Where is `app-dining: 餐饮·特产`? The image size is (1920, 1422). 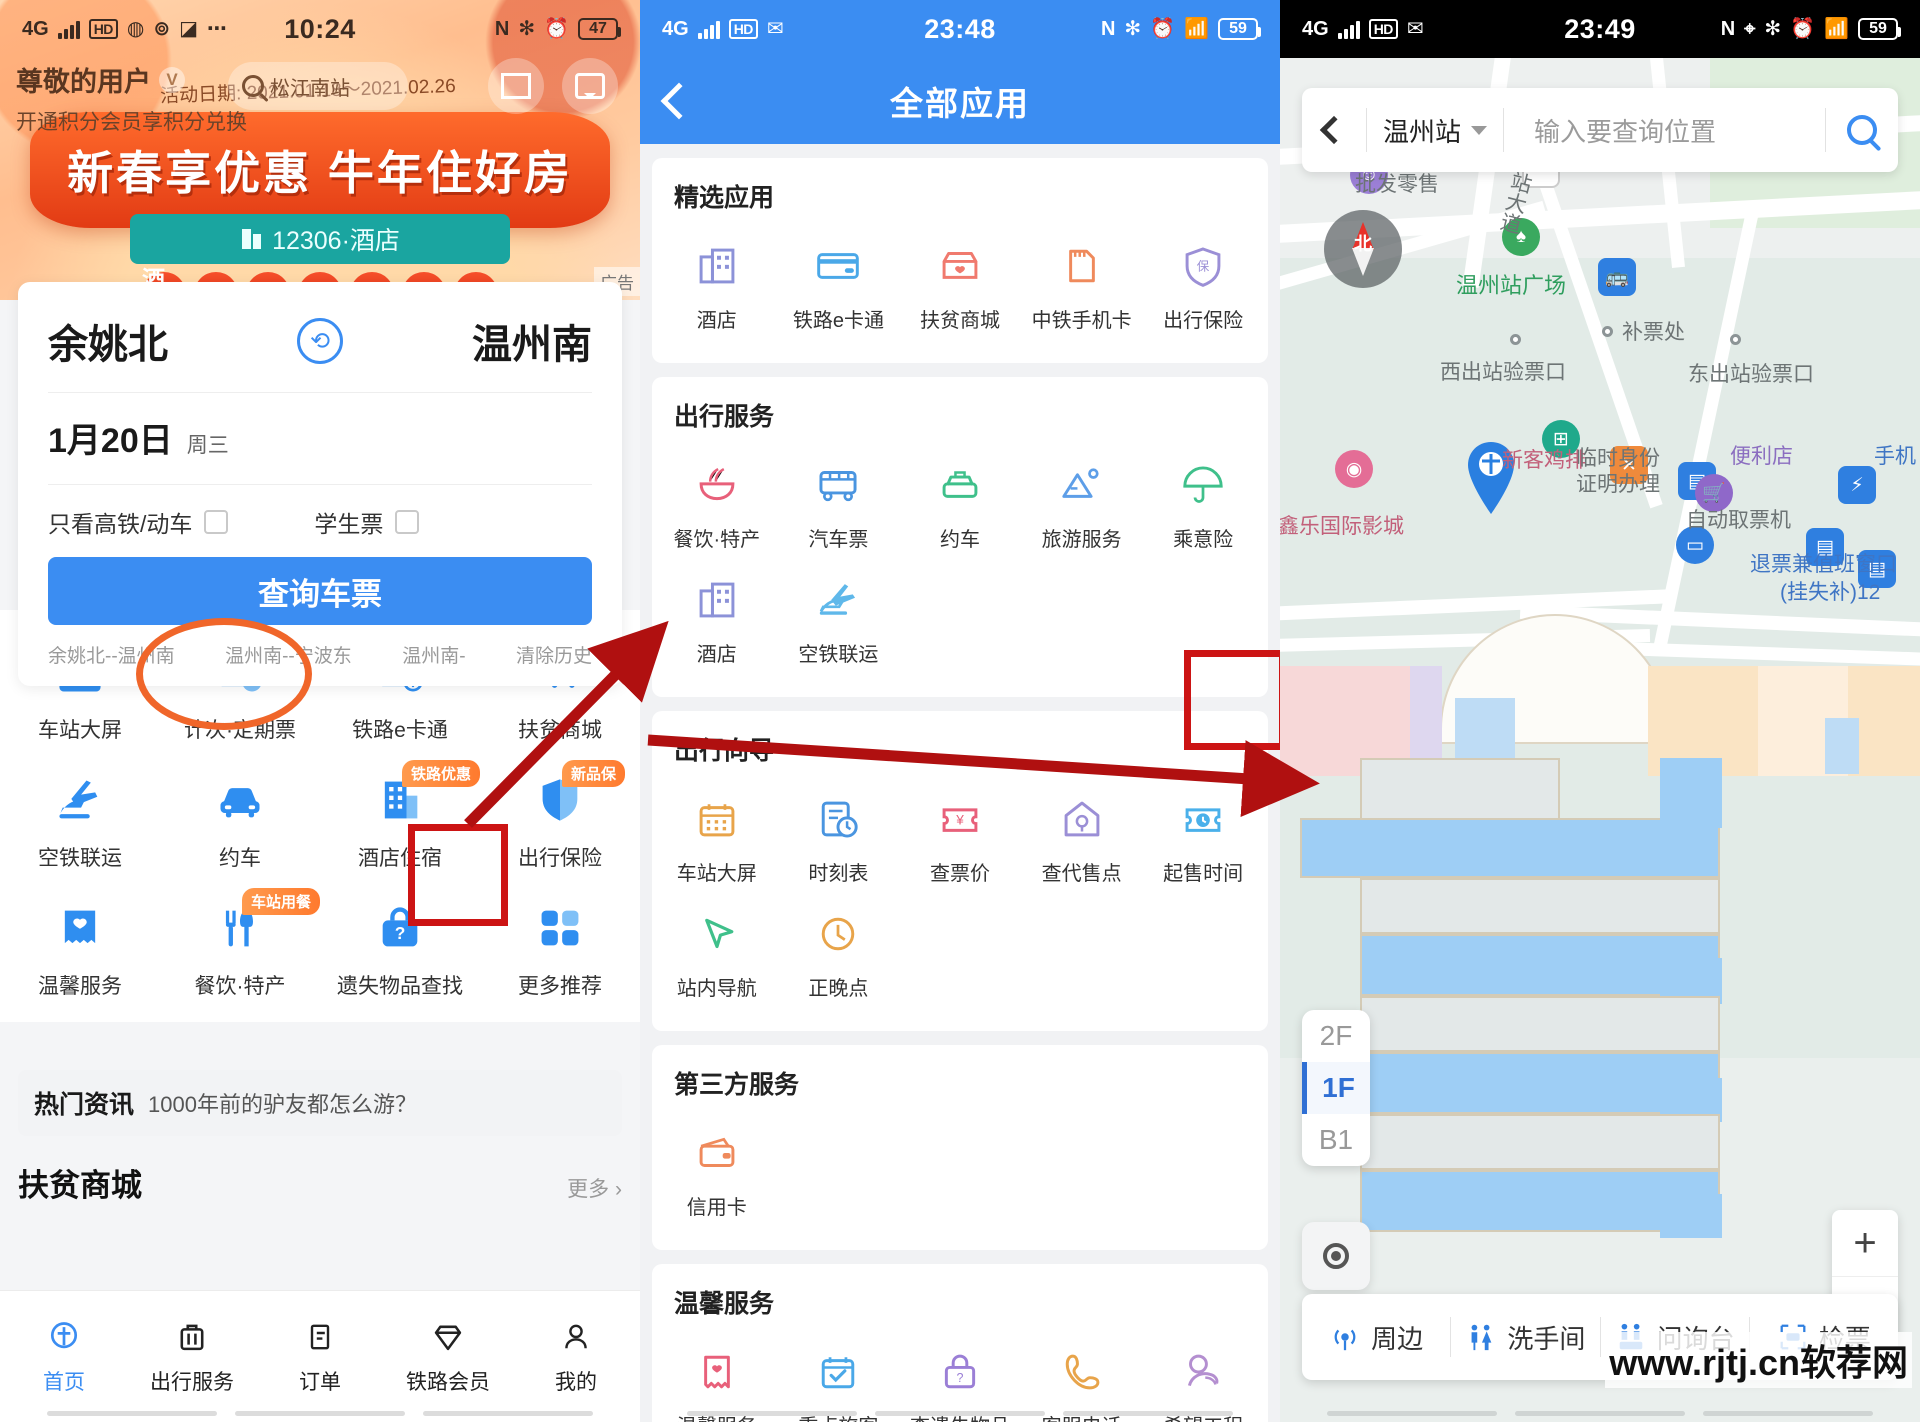 app-dining: 餐饮·特产 is located at coordinates (717, 500).